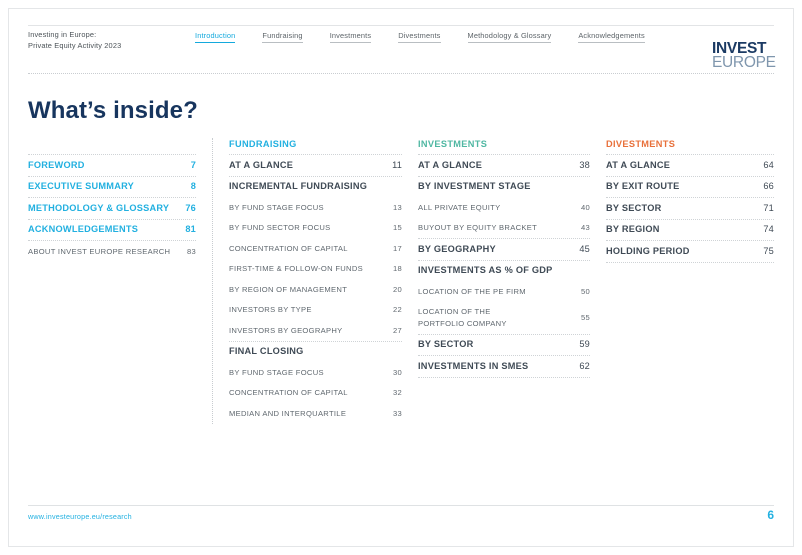 The height and width of the screenshot is (555, 802). What do you see at coordinates (459, 207) in the screenshot?
I see `toc-entry-label: ALL PRIVATE EQUITY` at bounding box center [459, 207].